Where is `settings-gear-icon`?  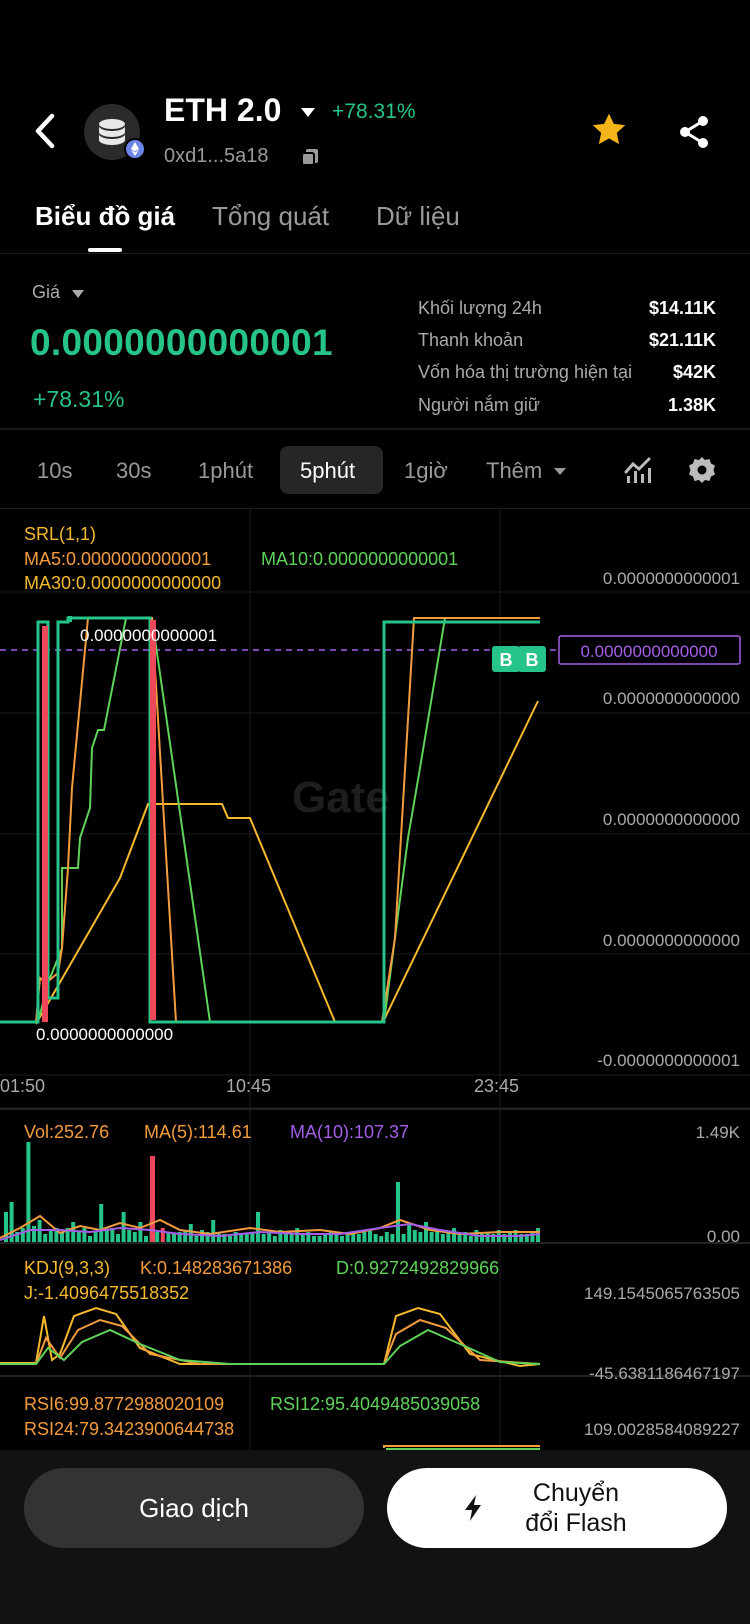 settings-gear-icon is located at coordinates (702, 470).